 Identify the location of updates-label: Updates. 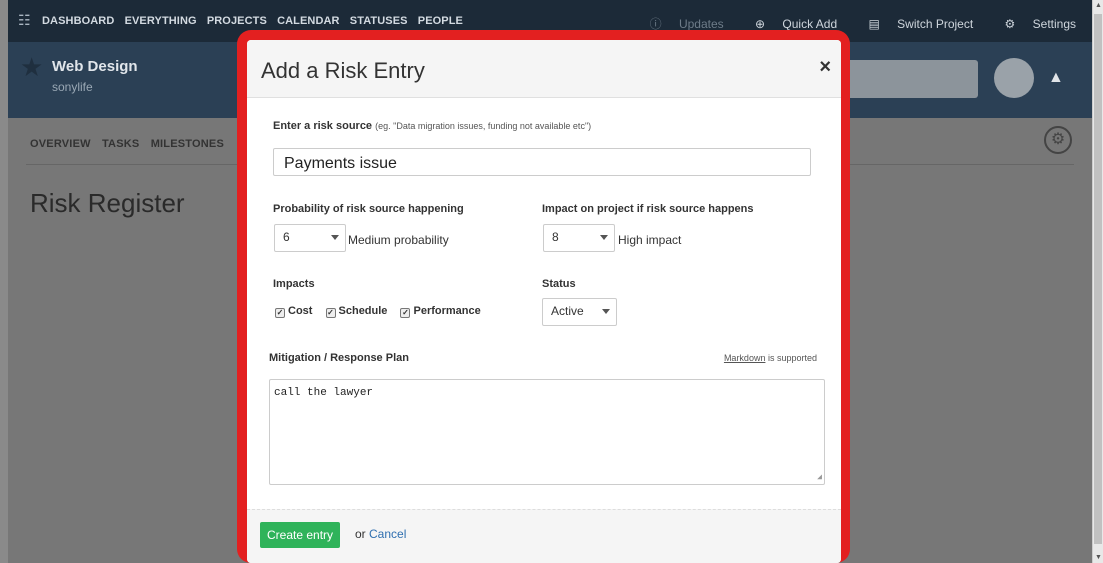
(701, 24).